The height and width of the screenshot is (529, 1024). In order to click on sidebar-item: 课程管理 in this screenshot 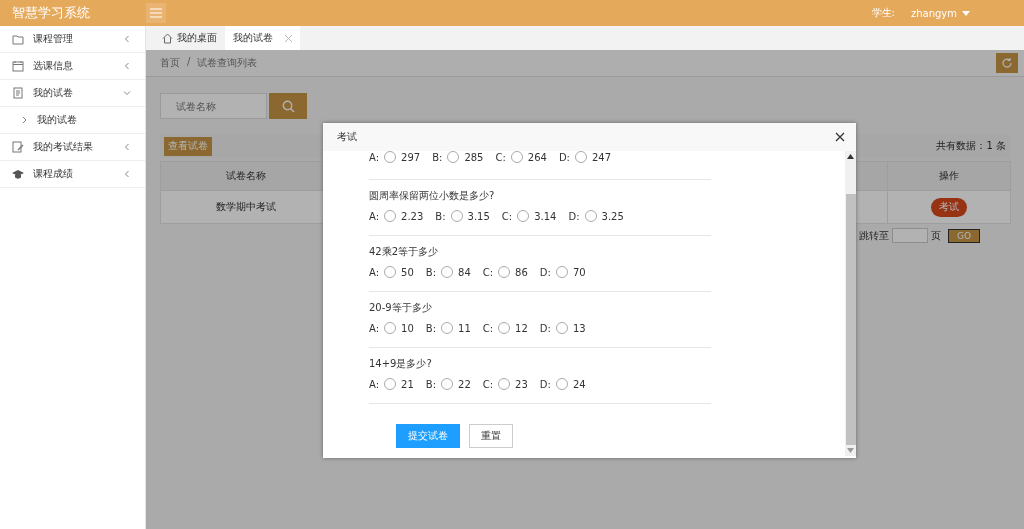, I will do `click(72, 39)`.